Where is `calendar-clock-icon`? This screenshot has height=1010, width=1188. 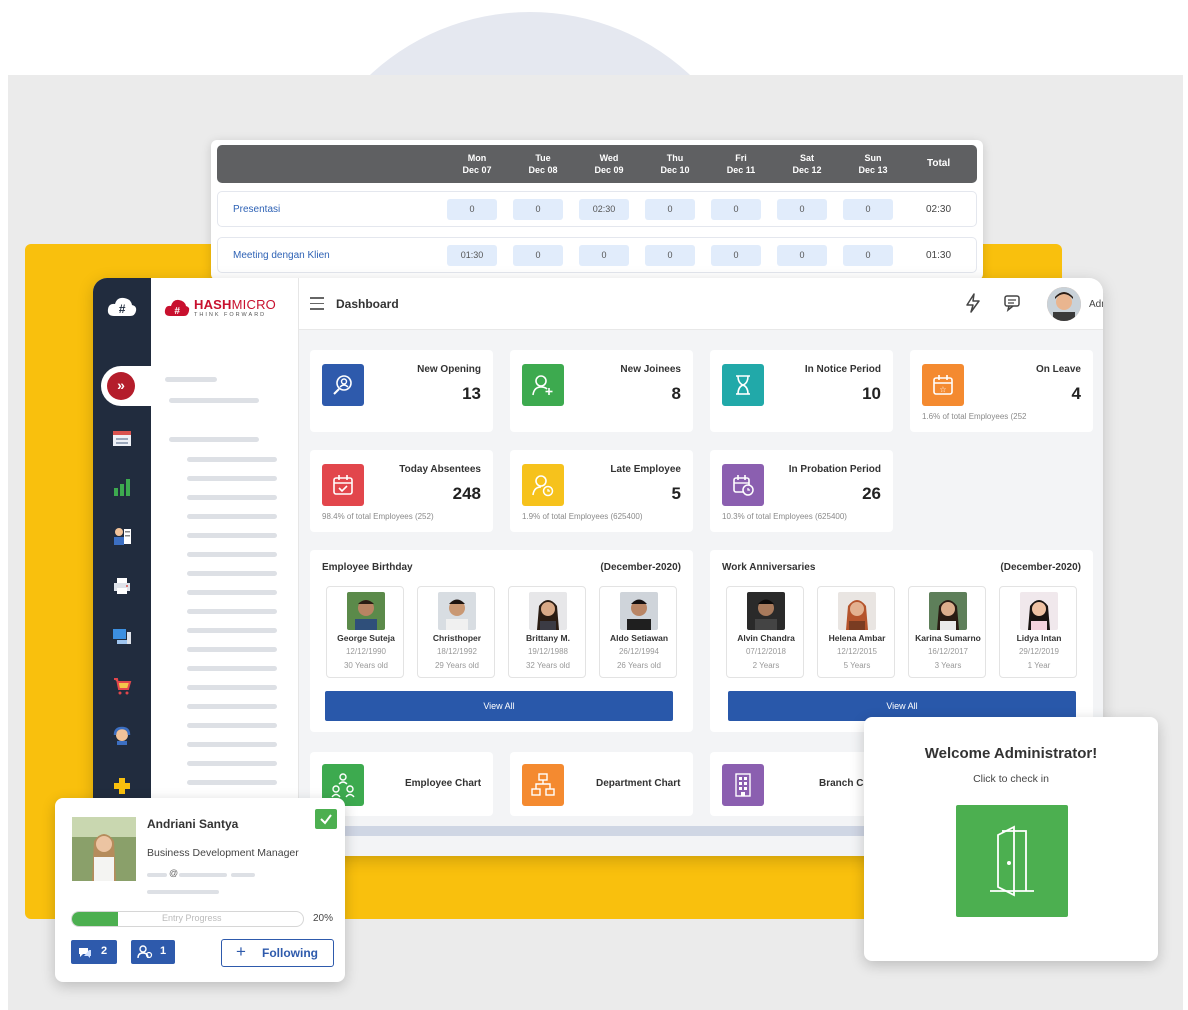
calendar-clock-icon is located at coordinates (743, 485).